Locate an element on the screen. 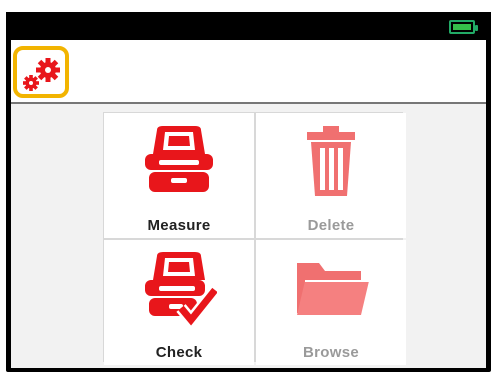  measure-label: Measure is located at coordinates (179, 225).